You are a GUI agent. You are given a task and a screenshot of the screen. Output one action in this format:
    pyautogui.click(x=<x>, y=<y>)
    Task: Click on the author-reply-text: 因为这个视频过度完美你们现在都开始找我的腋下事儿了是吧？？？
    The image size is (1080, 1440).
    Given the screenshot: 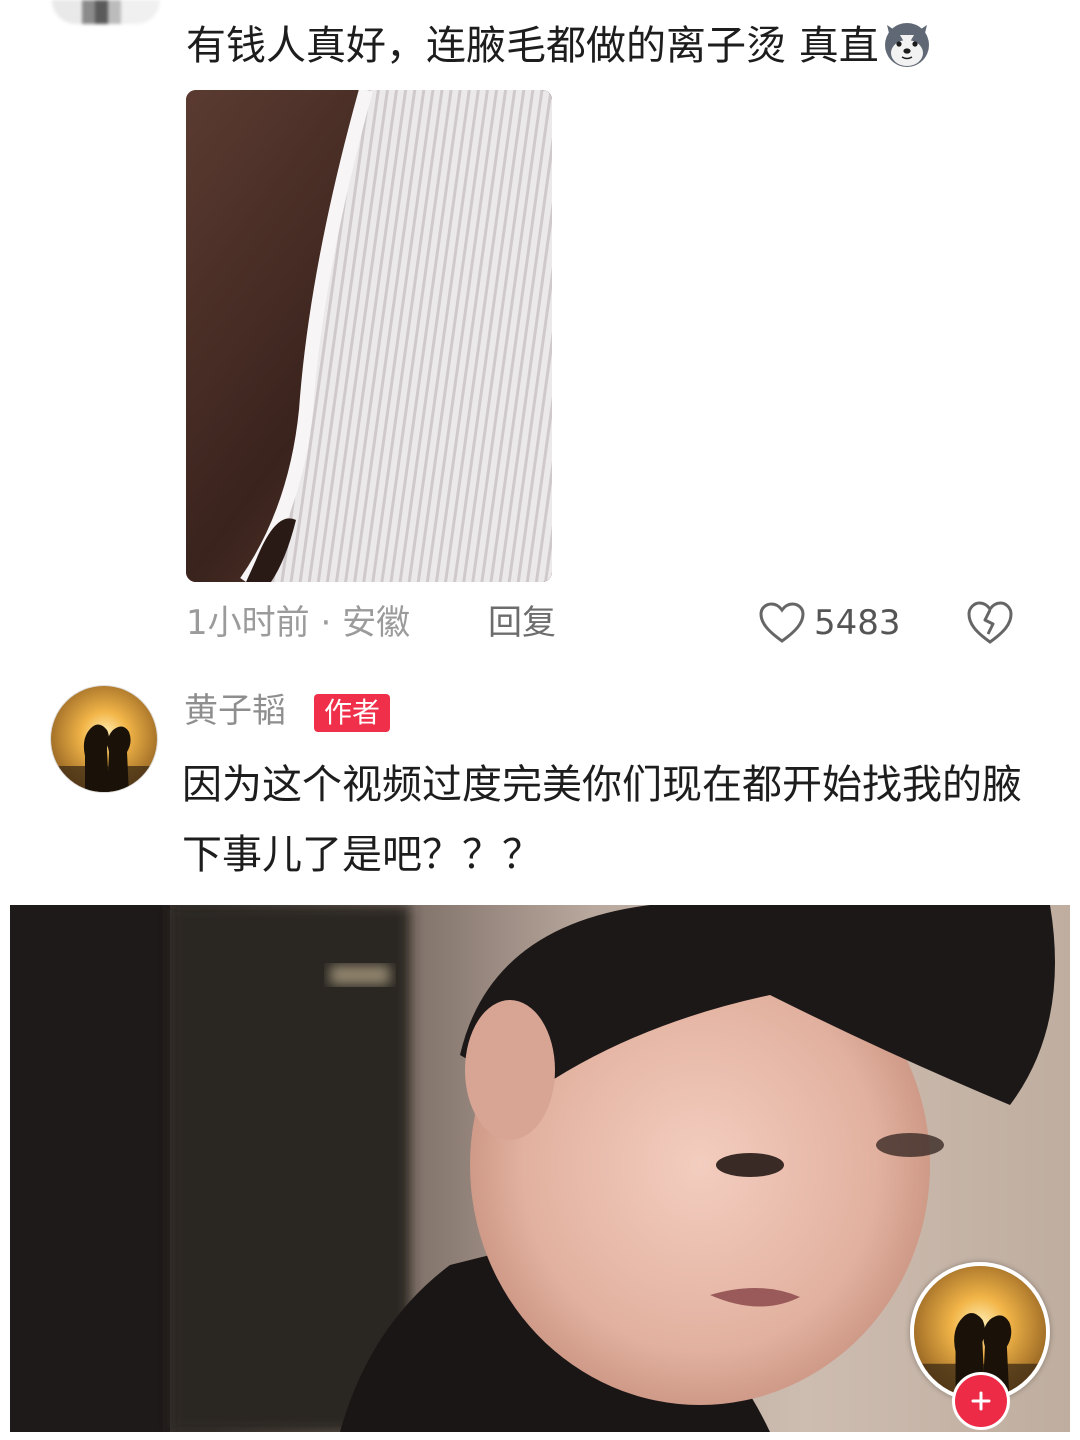 What is the action you would take?
    pyautogui.click(x=602, y=820)
    